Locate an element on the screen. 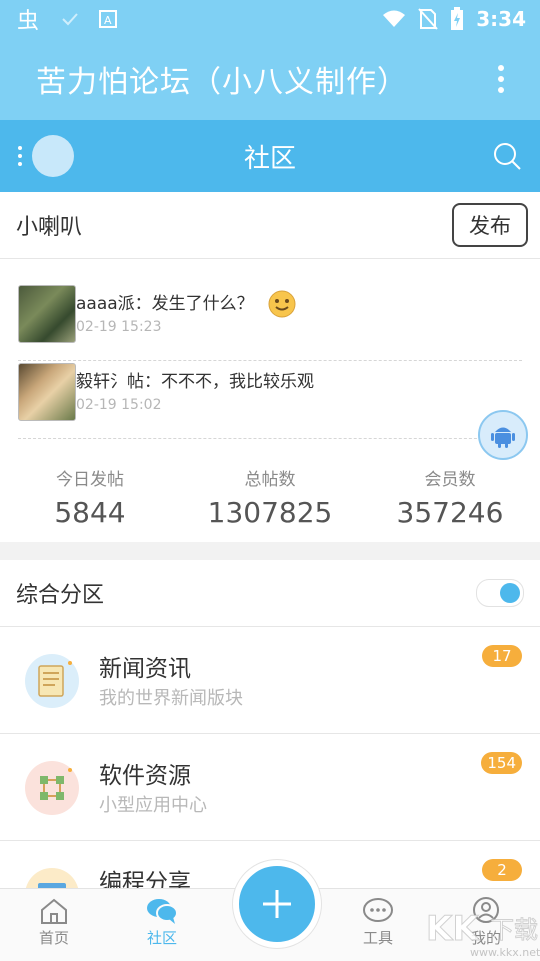  nav-label: 社区 is located at coordinates (161, 938).